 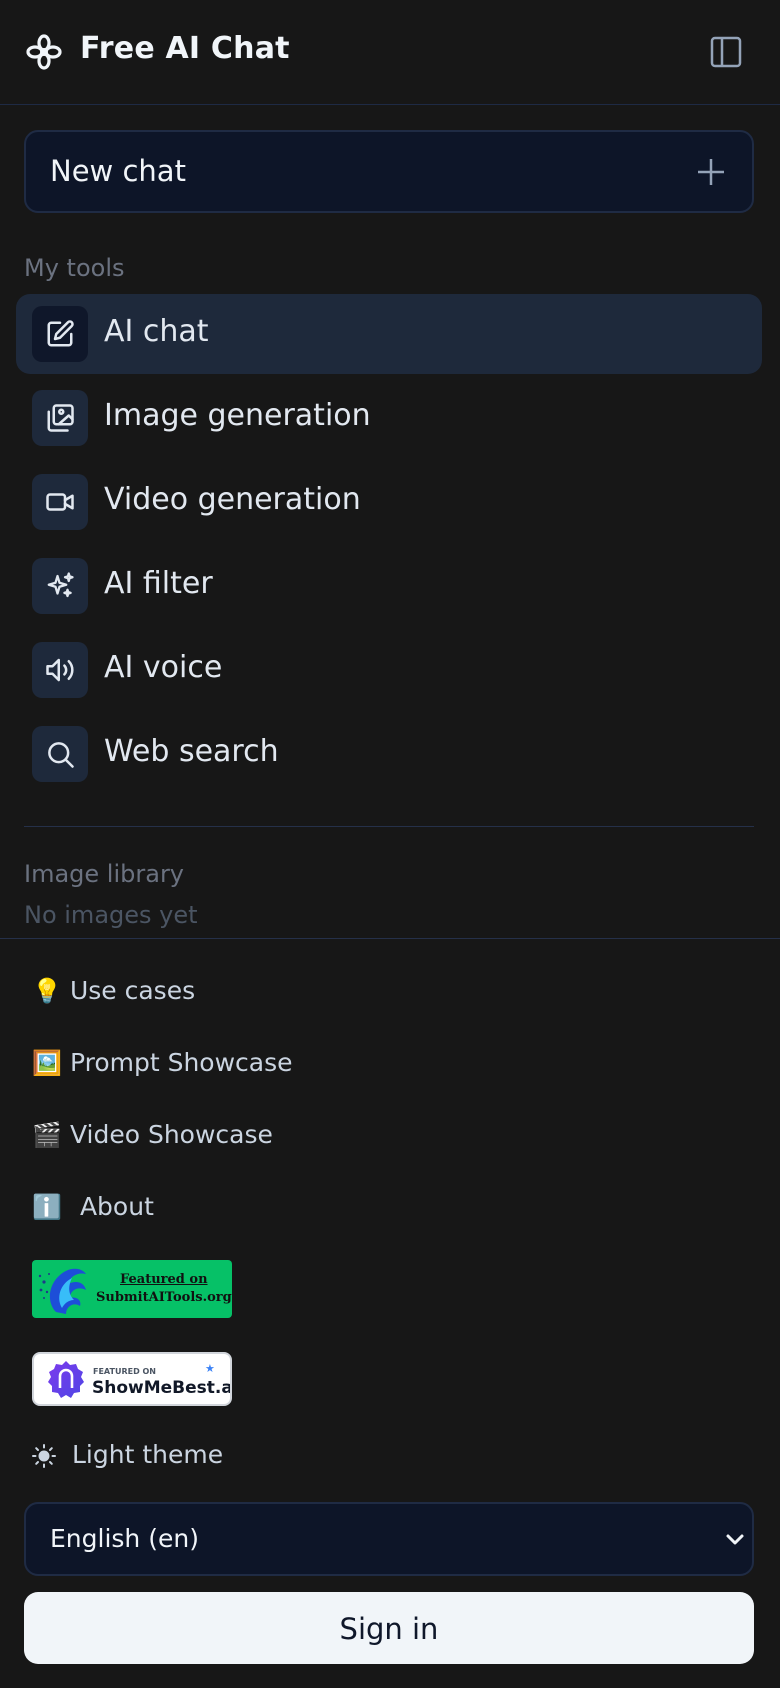 What do you see at coordinates (118, 171) in the screenshot?
I see `new-chat-label: New chat` at bounding box center [118, 171].